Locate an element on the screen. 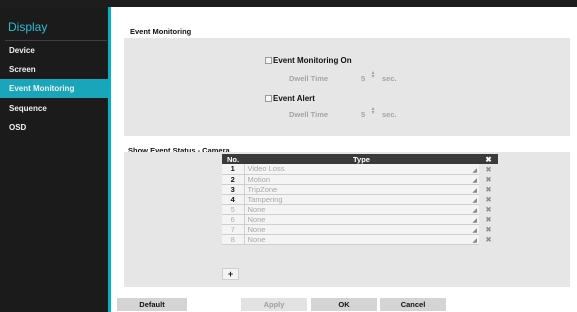  table-row: 2 Motion ◢ ✖ is located at coordinates (360, 179).